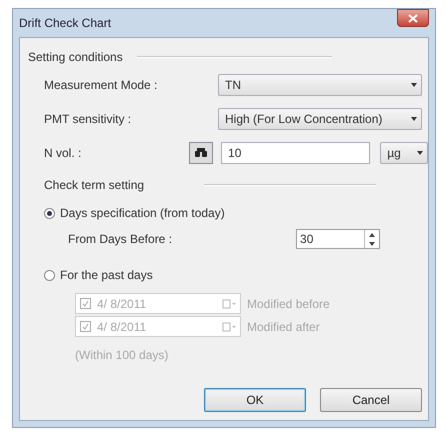 The height and width of the screenshot is (438, 446). Describe the element at coordinates (371, 400) in the screenshot. I see `cancel-button: Cancel` at that location.